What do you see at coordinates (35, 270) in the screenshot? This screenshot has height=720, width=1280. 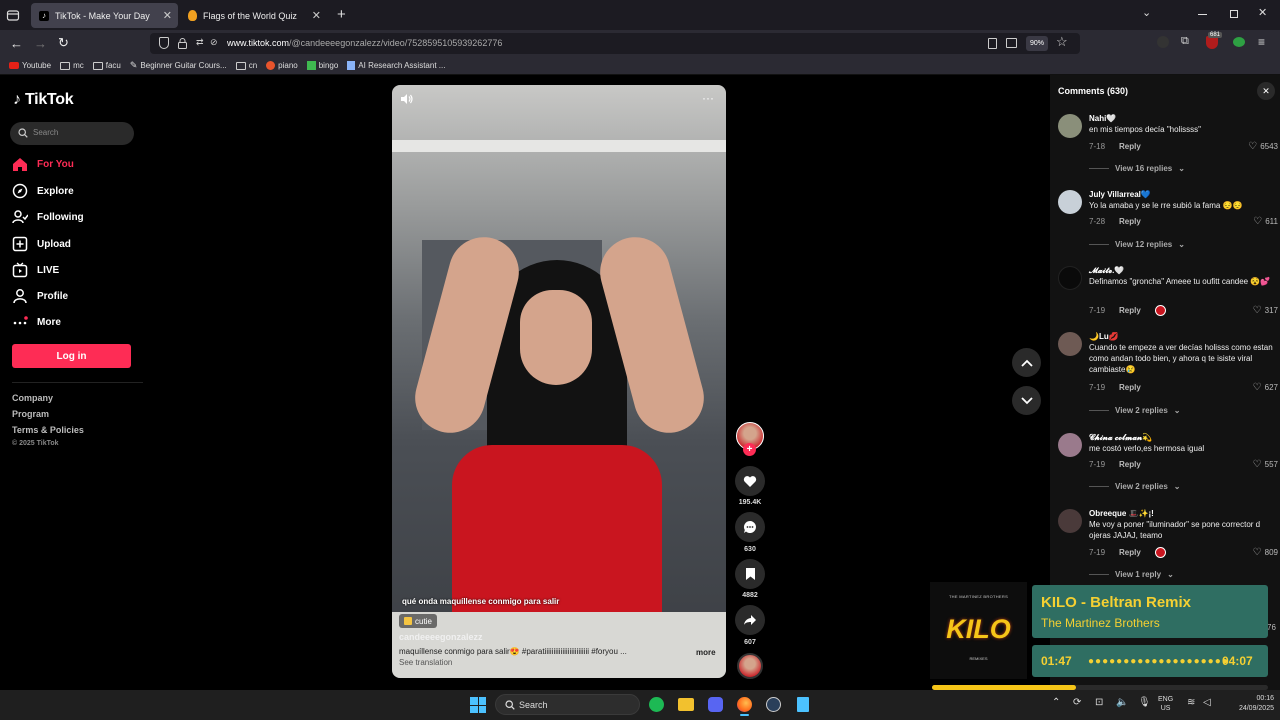 I see `nav-live: LIVE` at bounding box center [35, 270].